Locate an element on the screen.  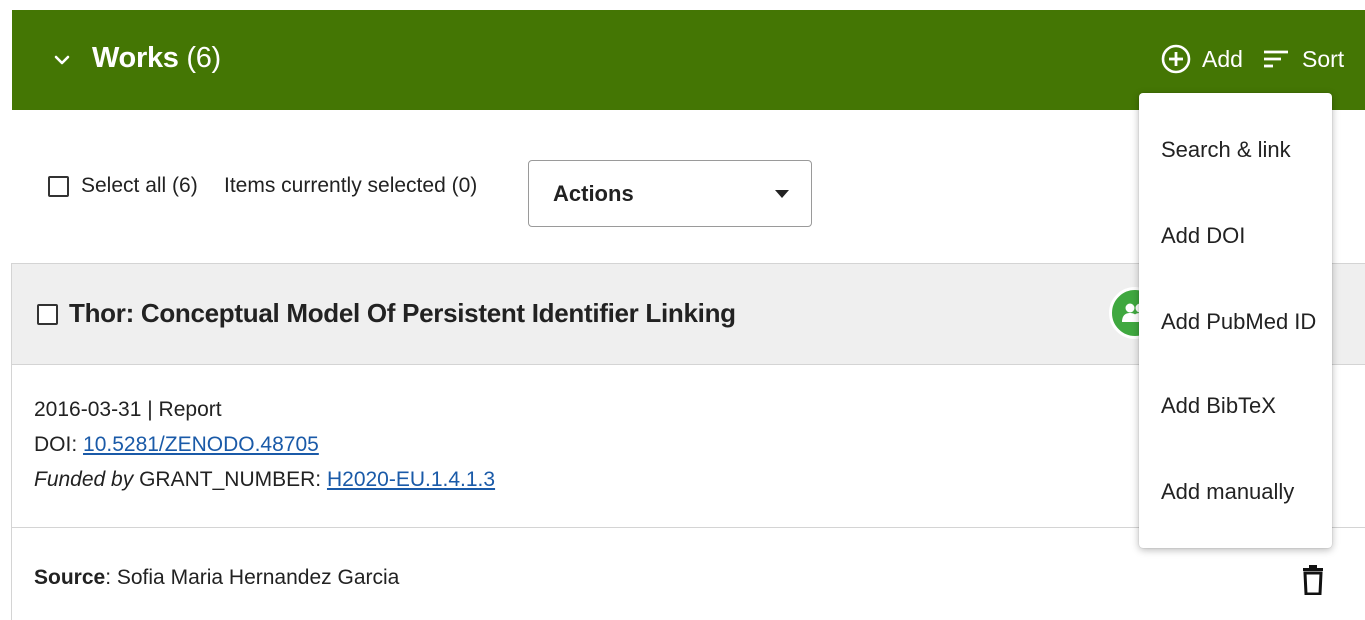
menu-item-add-manually: Add manually is located at coordinates (1227, 492).